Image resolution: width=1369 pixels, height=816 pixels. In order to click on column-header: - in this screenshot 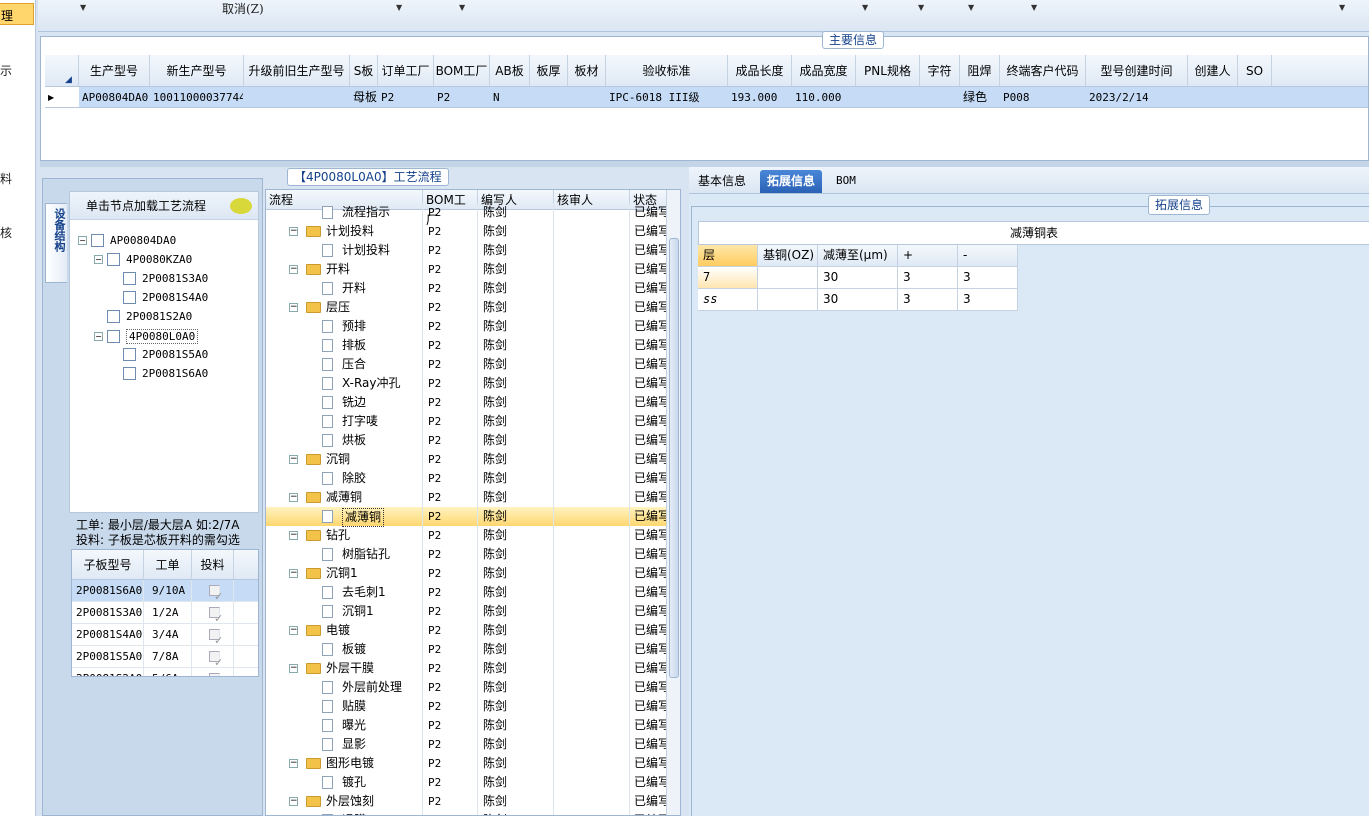, I will do `click(988, 256)`.